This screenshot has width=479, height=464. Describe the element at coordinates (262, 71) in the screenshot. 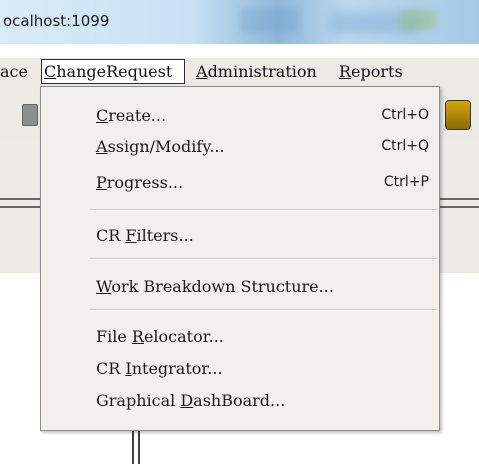

I see `menu-label: dministration` at that location.